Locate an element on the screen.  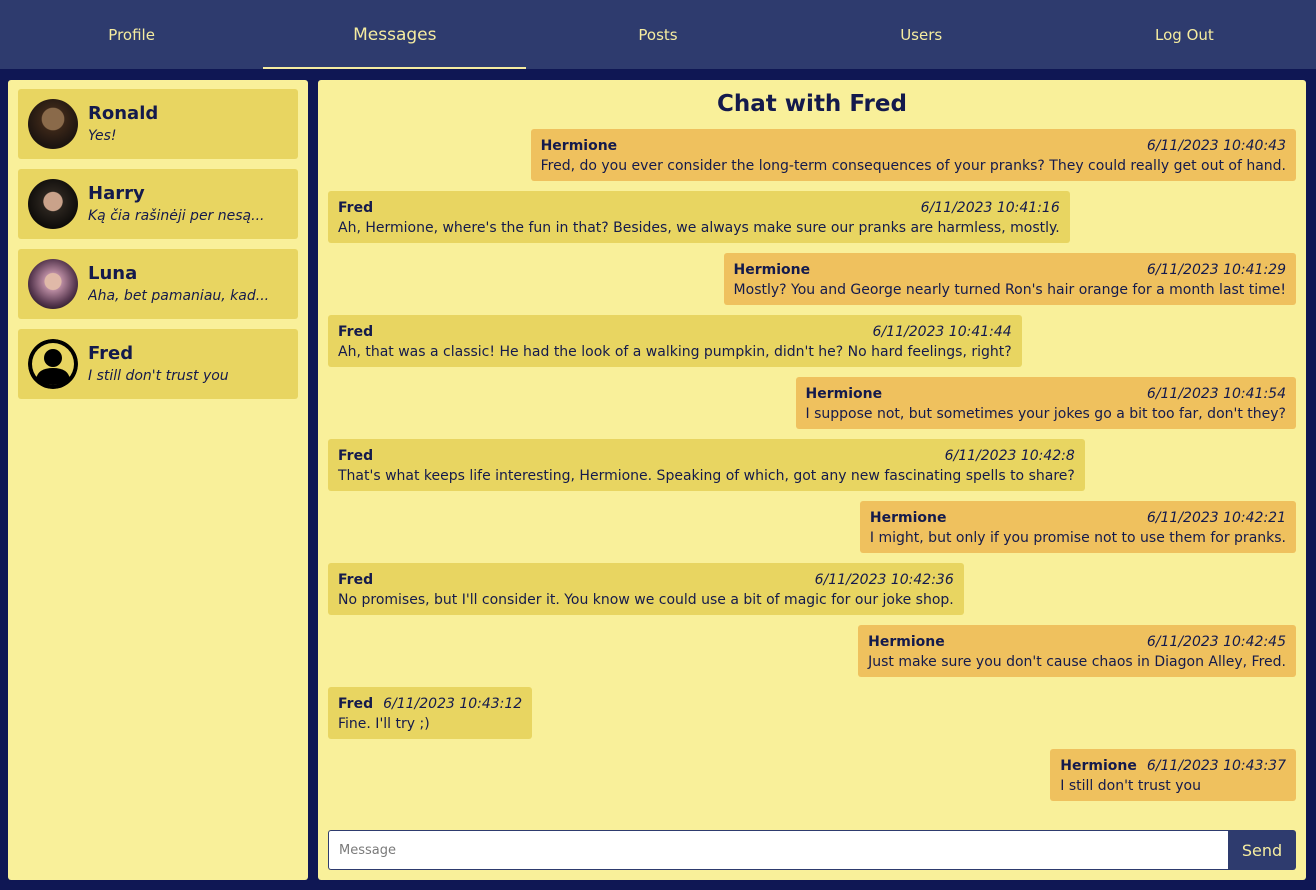
message-timestamp: 6/11/2023 10:43:12 is located at coordinates (453, 703).